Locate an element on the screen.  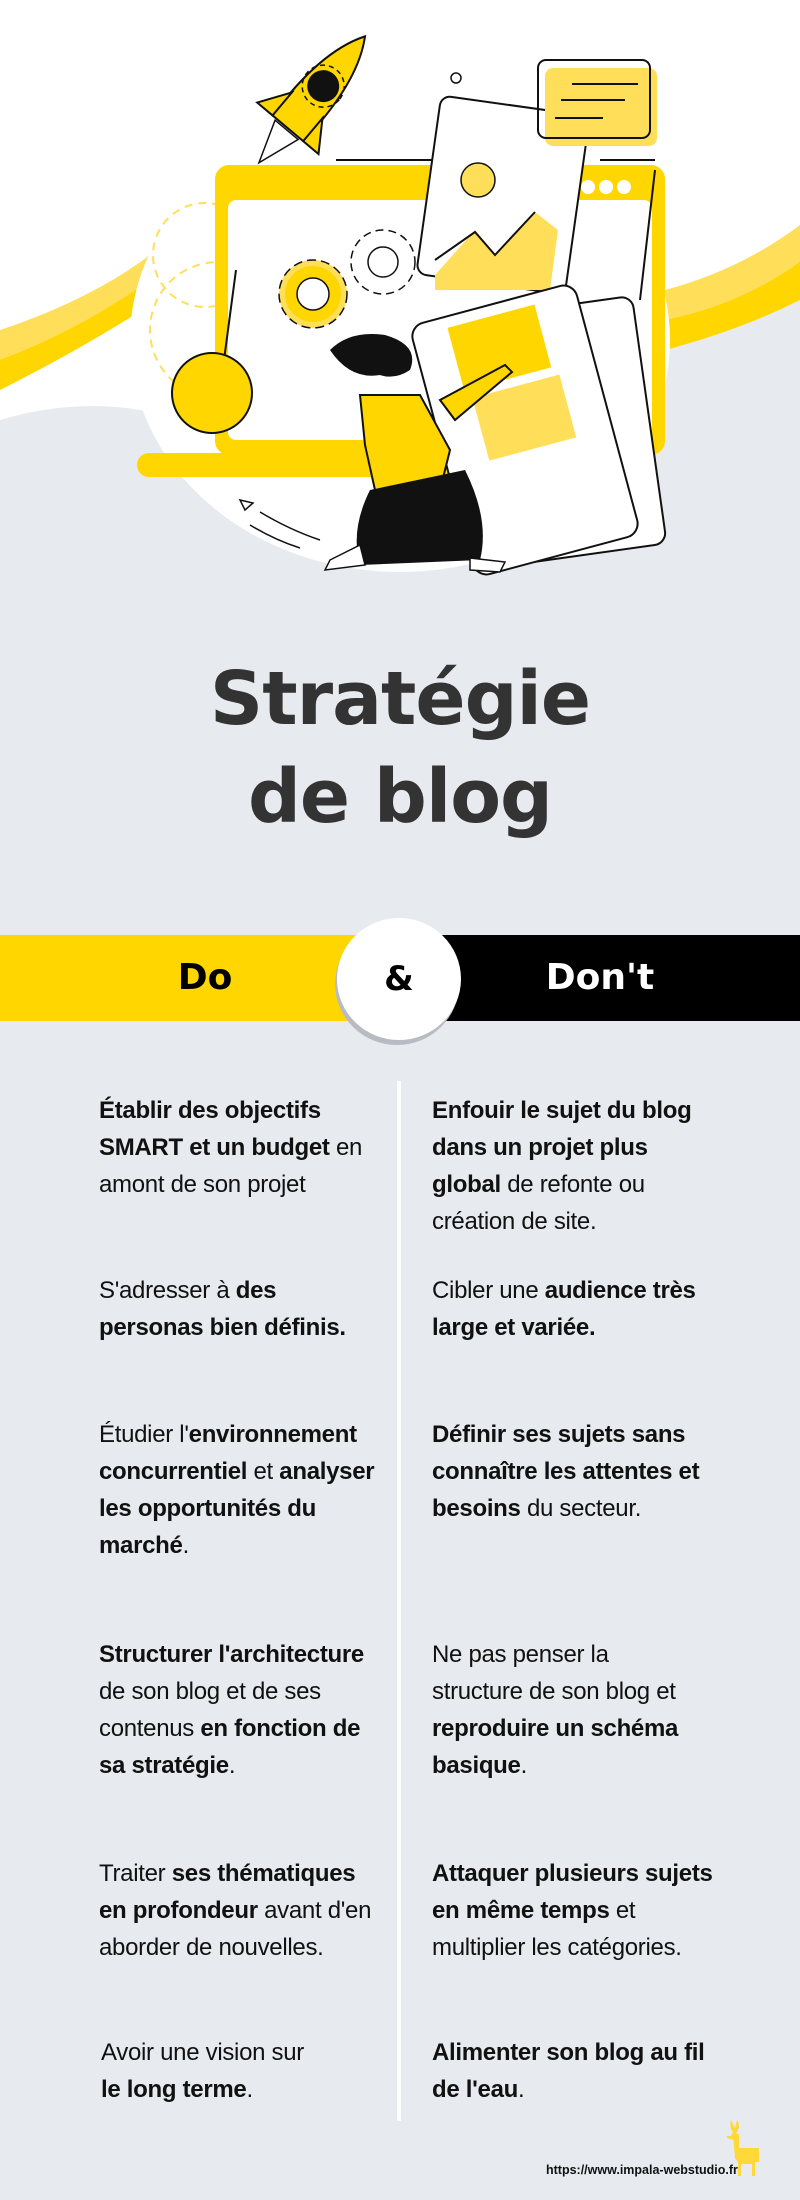
text: structure de son blog et is located at coordinates (554, 1691).